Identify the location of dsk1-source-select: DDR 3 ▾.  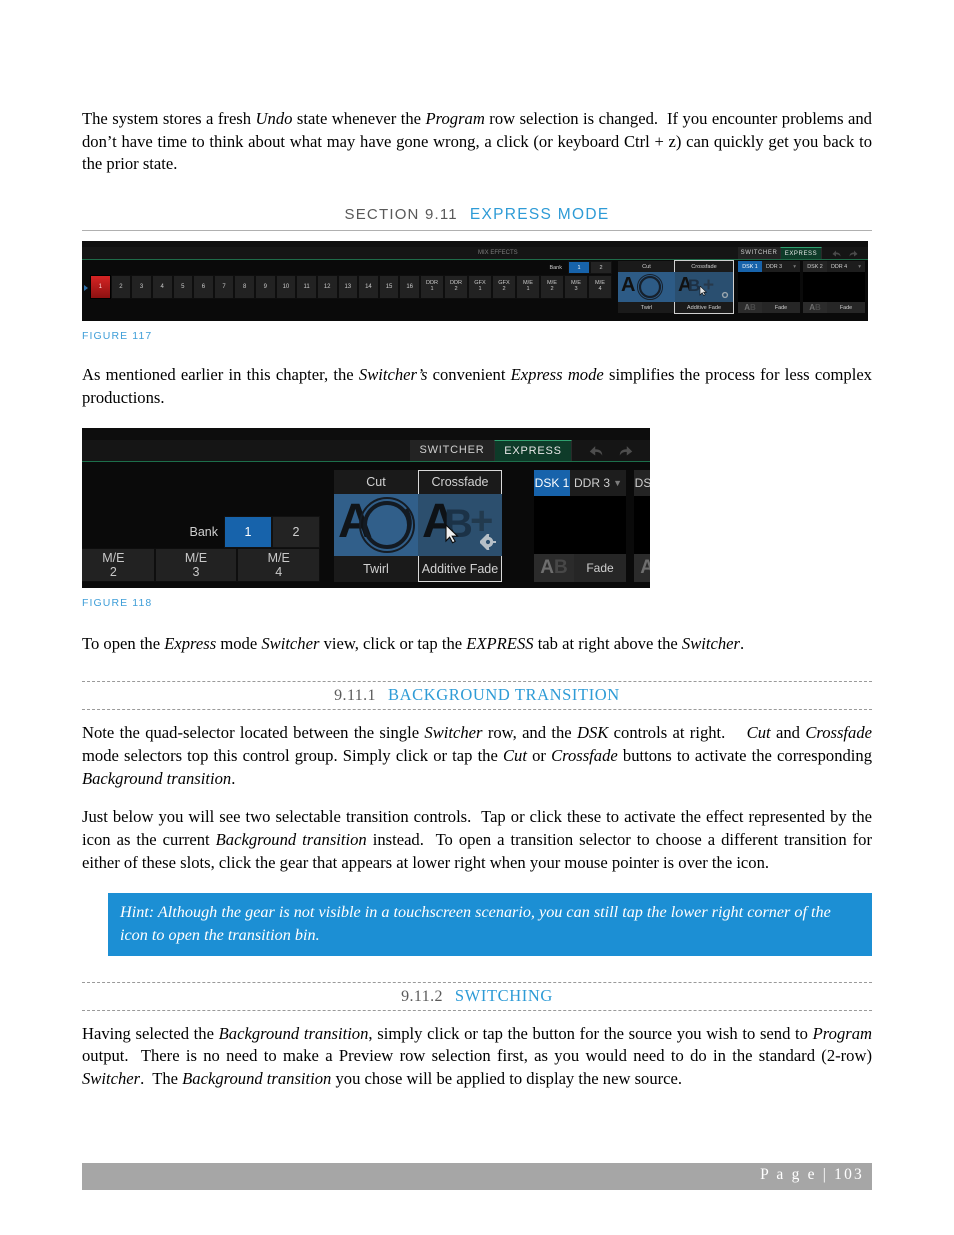
(781, 267).